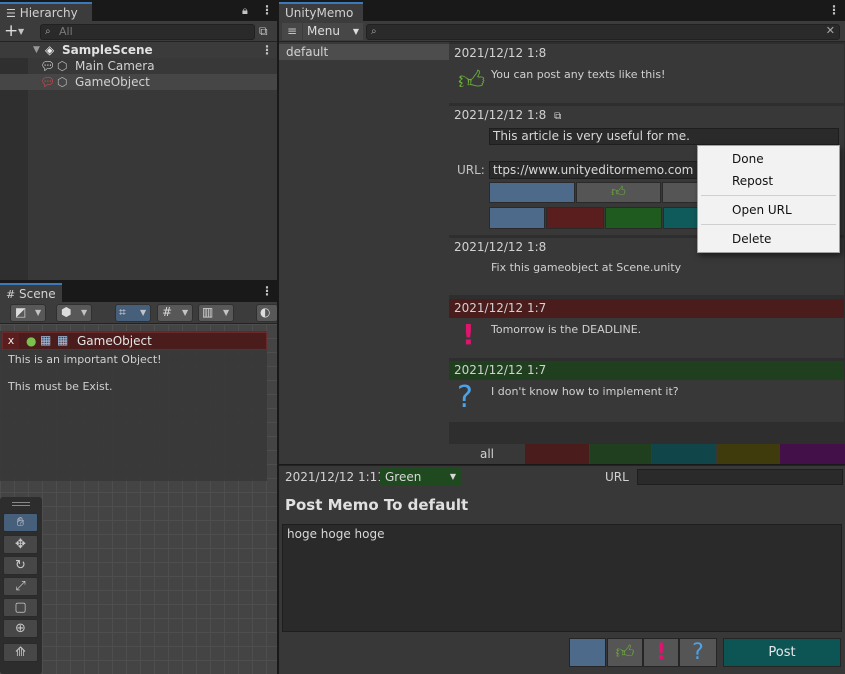  What do you see at coordinates (684, 454) in the screenshot?
I see `filter-teal-button` at bounding box center [684, 454].